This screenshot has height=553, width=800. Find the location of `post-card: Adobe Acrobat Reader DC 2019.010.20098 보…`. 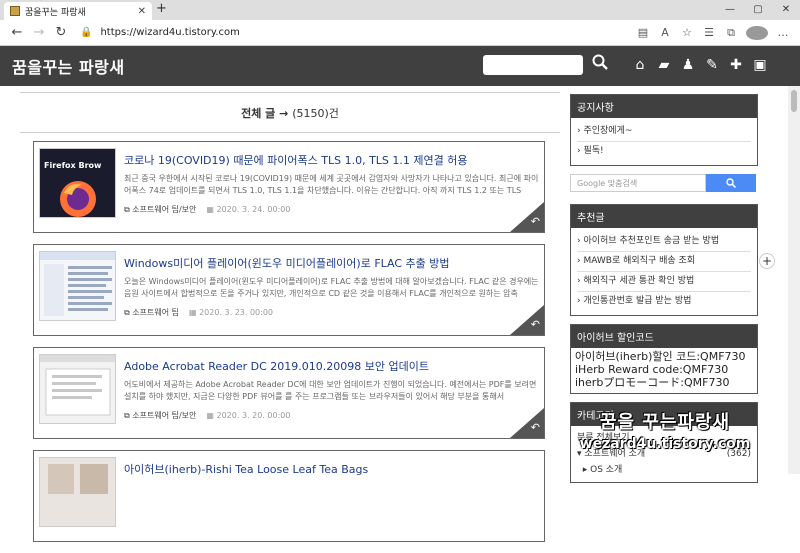

post-card: Adobe Acrobat Reader DC 2019.010.20098 보… is located at coordinates (289, 393).